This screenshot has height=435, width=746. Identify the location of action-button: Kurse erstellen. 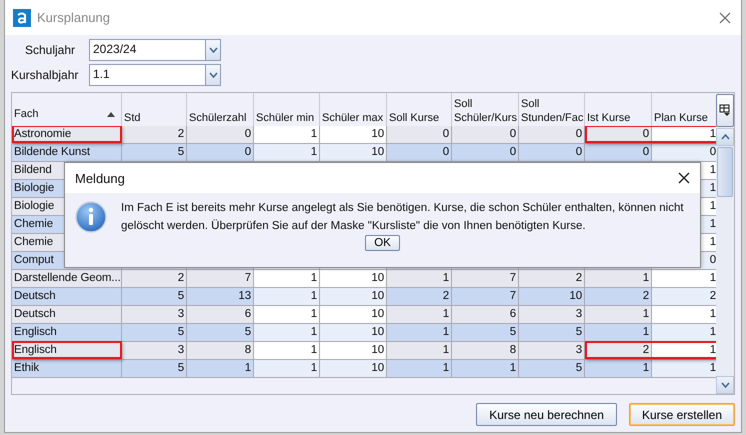
(681, 414).